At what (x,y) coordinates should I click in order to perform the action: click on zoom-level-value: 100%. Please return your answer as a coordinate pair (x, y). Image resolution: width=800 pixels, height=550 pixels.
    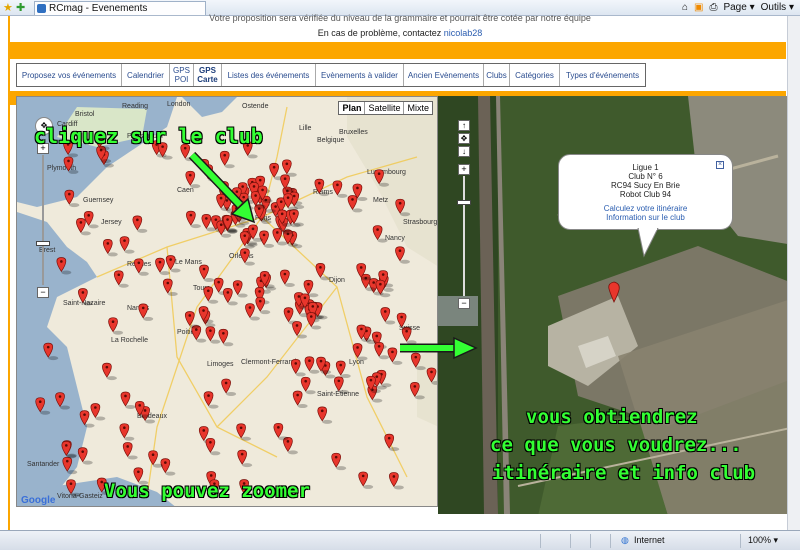
    Looking at the image, I should click on (760, 540).